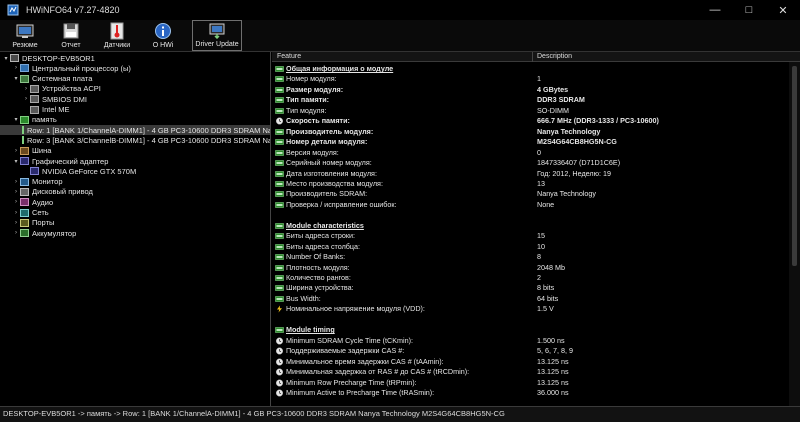 The image size is (800, 422). I want to click on tree-item: › Сеть, so click(135, 213).